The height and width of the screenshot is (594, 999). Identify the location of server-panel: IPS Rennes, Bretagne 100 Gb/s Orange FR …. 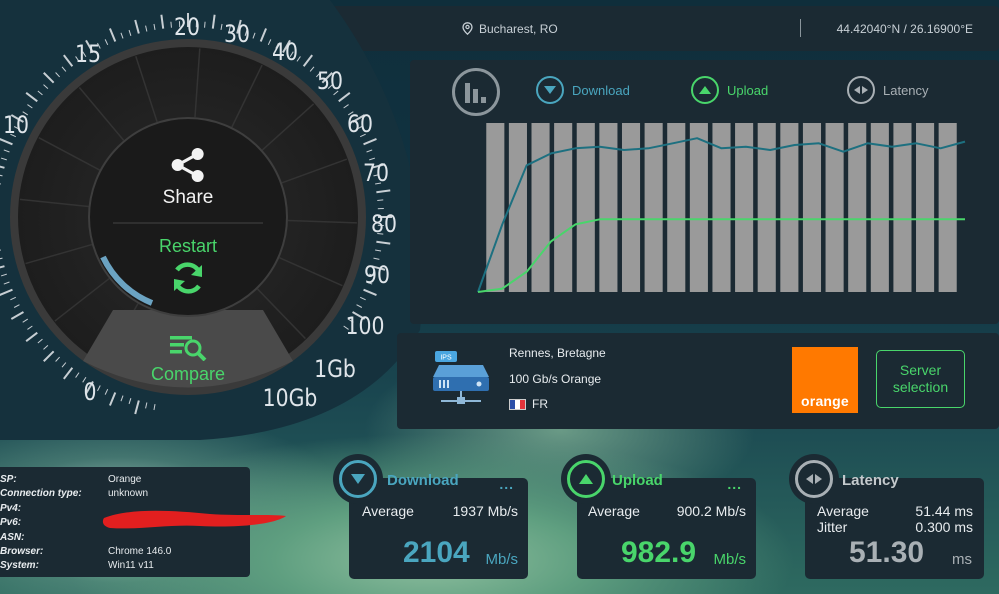
(698, 381).